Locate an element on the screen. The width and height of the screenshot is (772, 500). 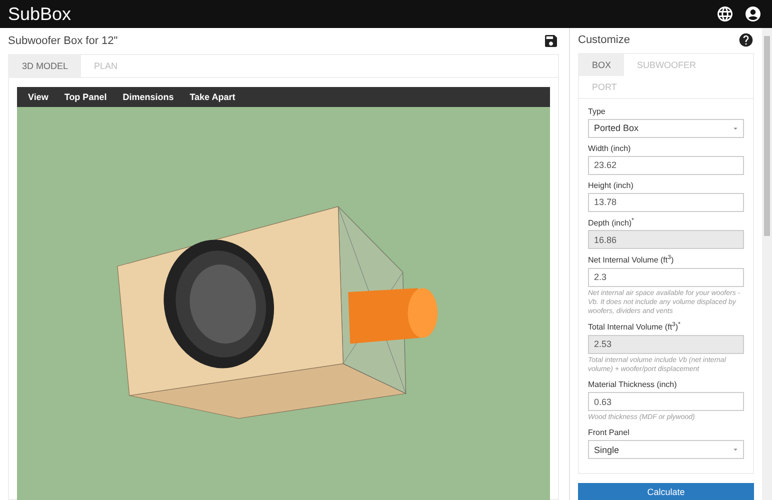
view-tab: 3D MODEL is located at coordinates (45, 66).